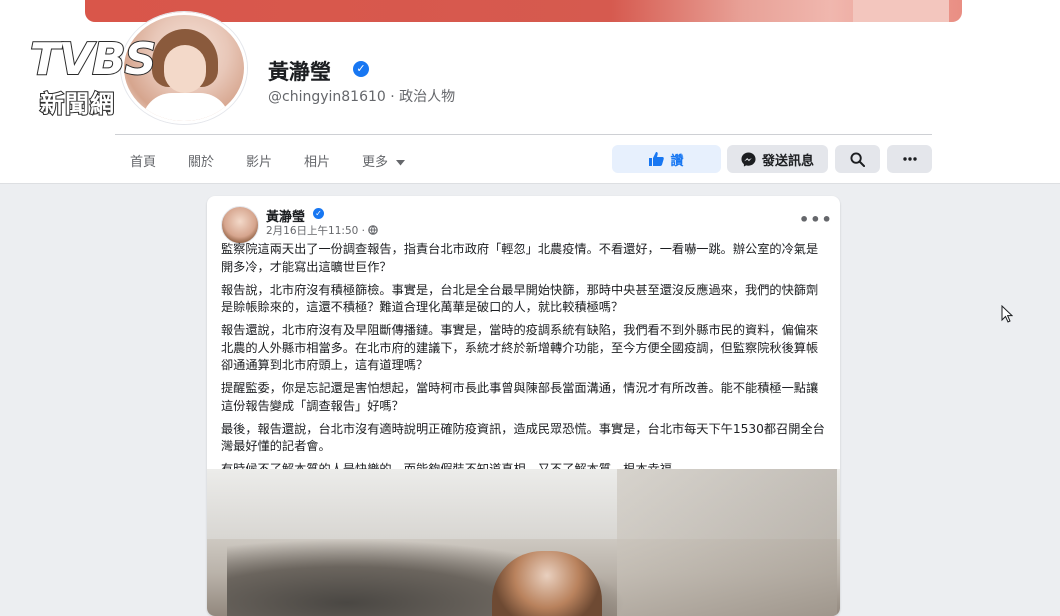  I want to click on tab-home: 首頁, so click(143, 160).